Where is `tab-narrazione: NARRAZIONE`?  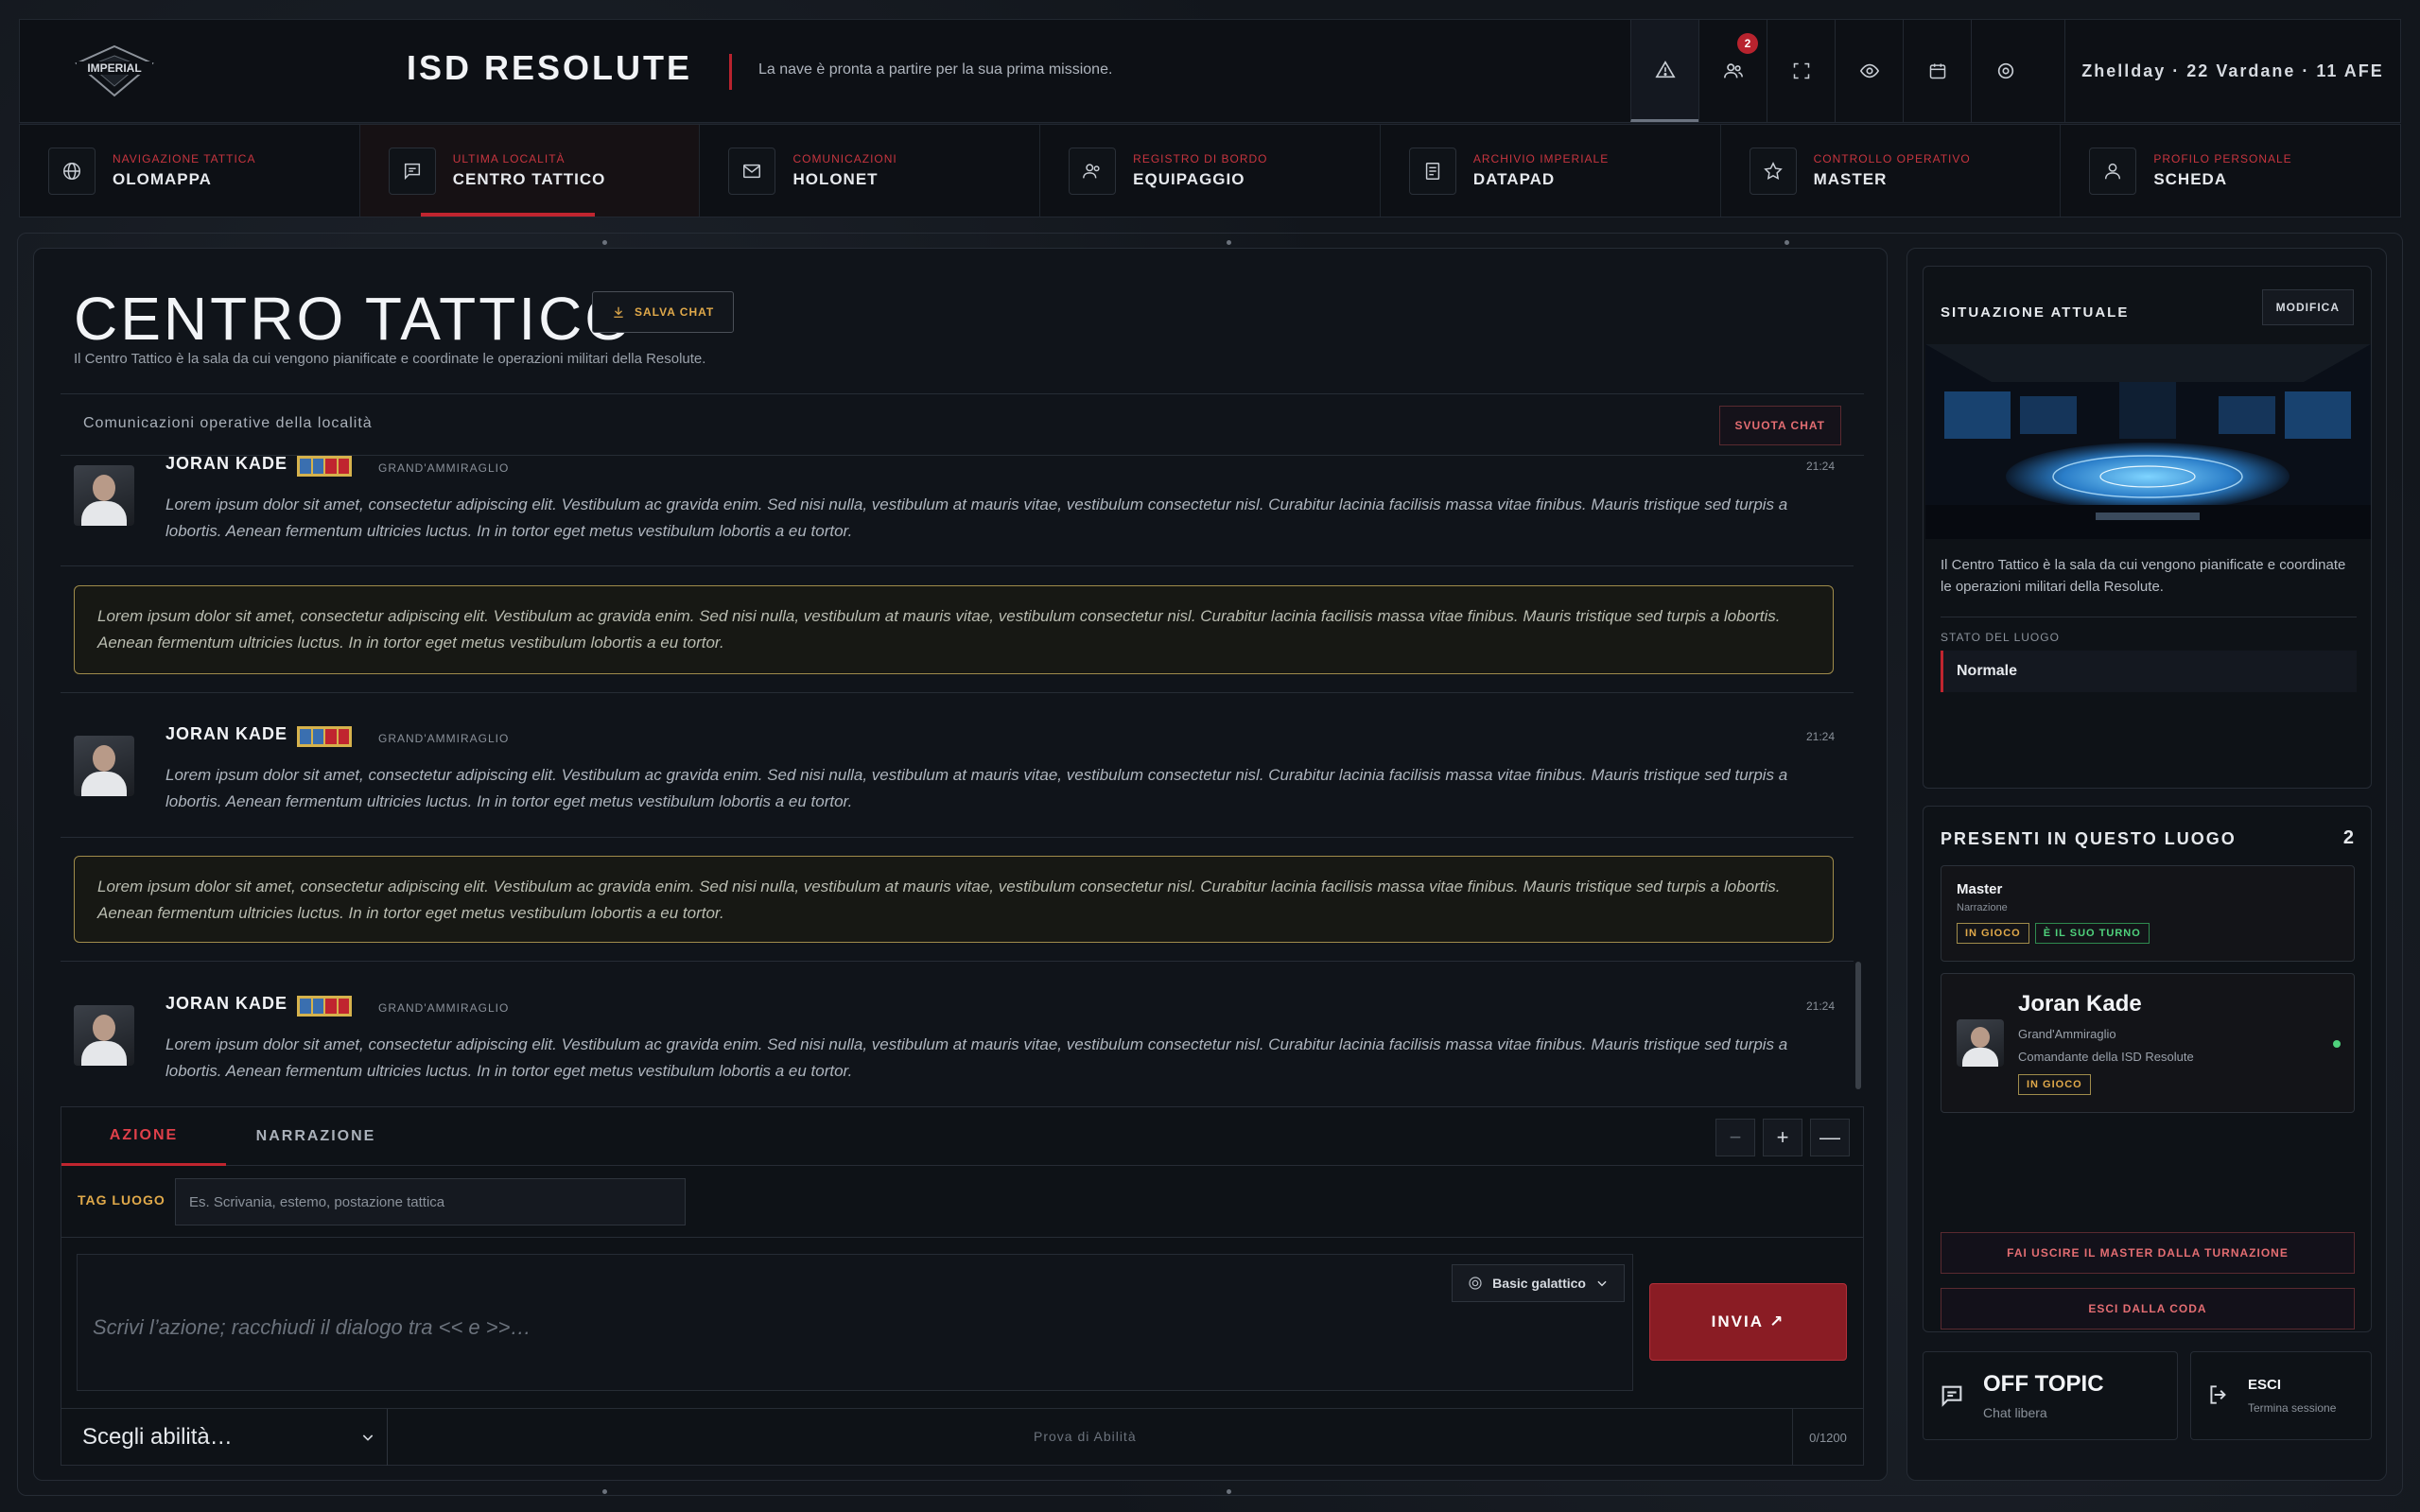
tab-narrazione: NARRAZIONE is located at coordinates (316, 1136).